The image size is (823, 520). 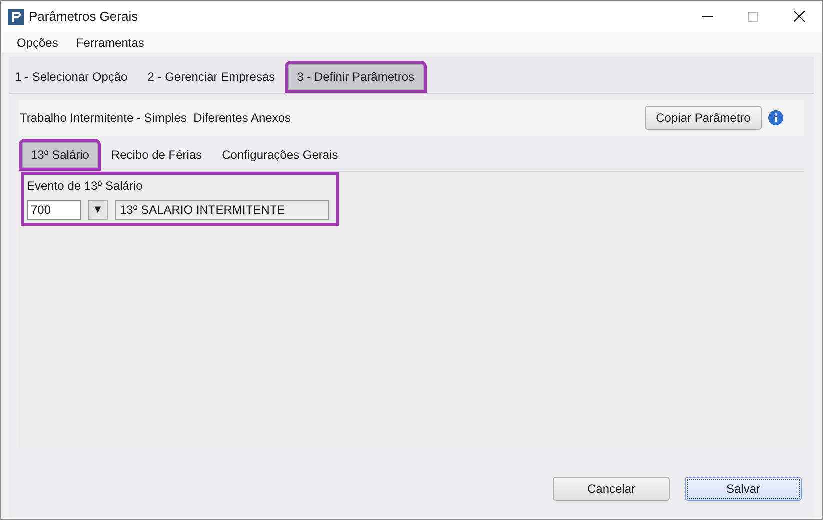 I want to click on dialog-button: Salvar, so click(x=743, y=489).